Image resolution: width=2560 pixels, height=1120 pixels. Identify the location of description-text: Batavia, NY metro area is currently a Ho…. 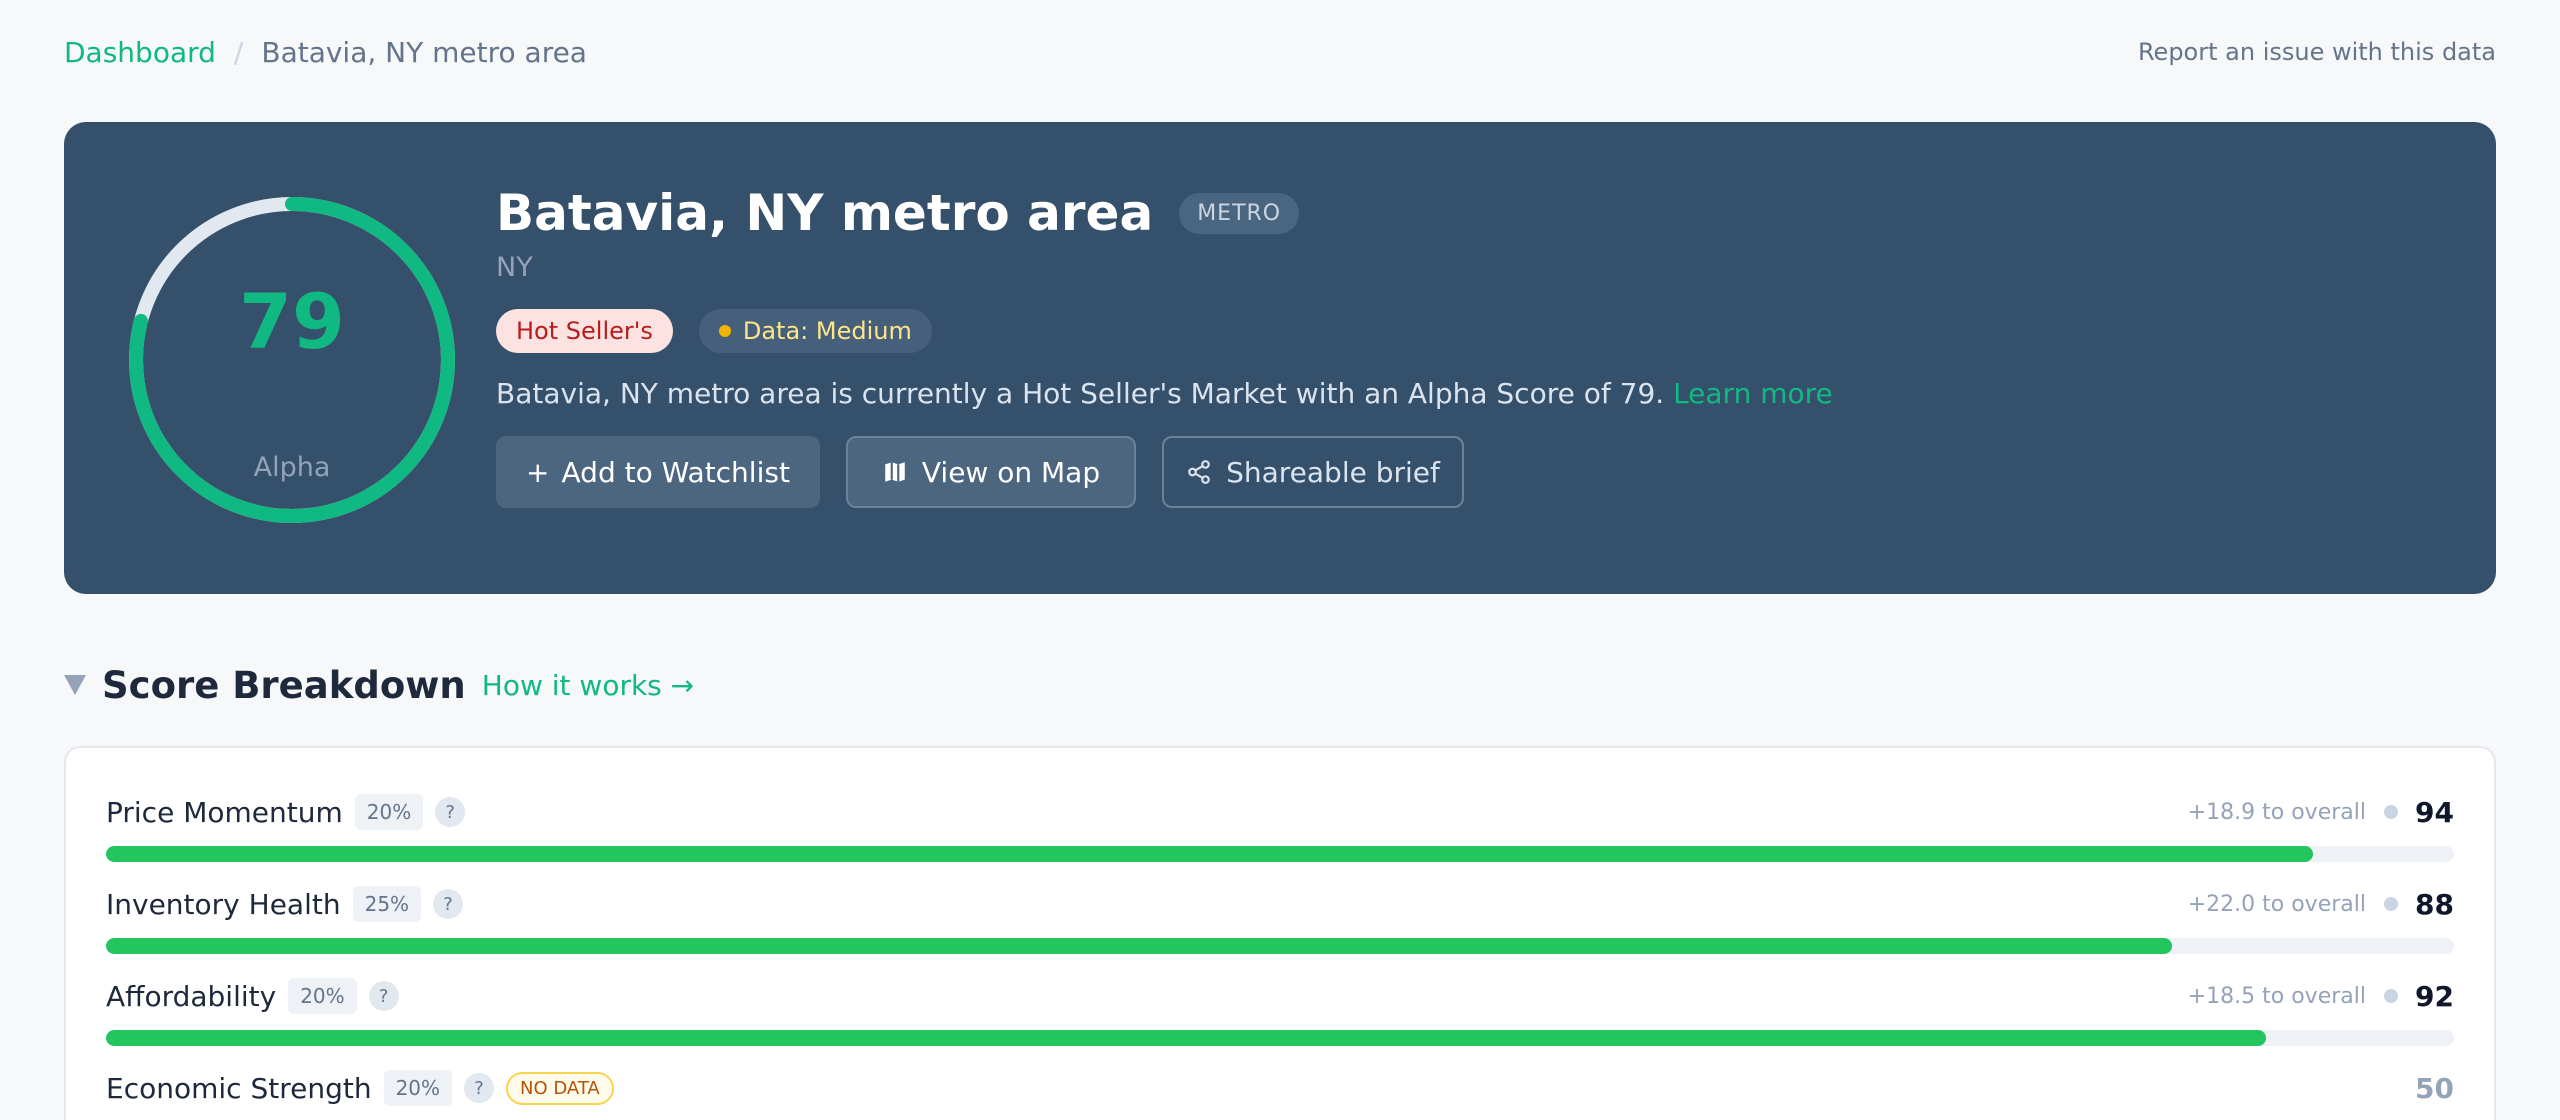
(1080, 393).